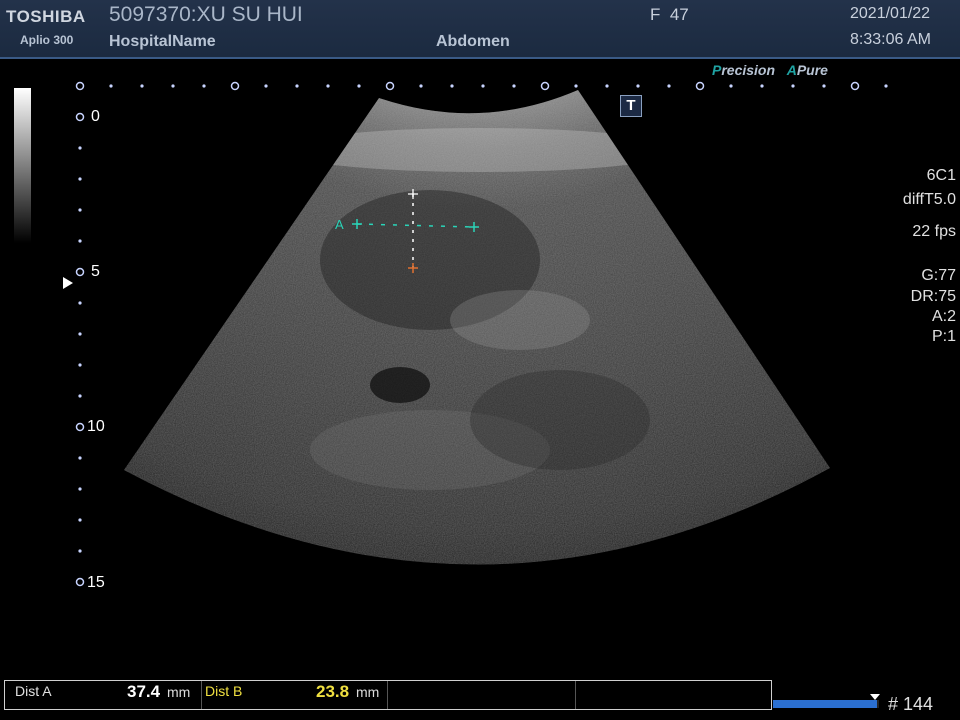 Image resolution: width=960 pixels, height=720 pixels. Describe the element at coordinates (941, 175) in the screenshot. I see `probe-name: 6C1` at that location.